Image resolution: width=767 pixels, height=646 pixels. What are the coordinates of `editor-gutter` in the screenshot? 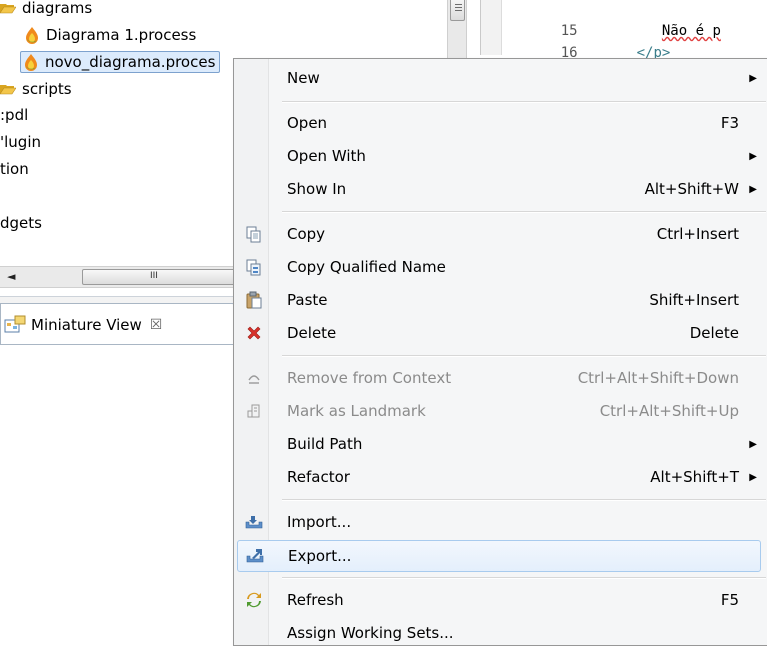 It's located at (491, 27).